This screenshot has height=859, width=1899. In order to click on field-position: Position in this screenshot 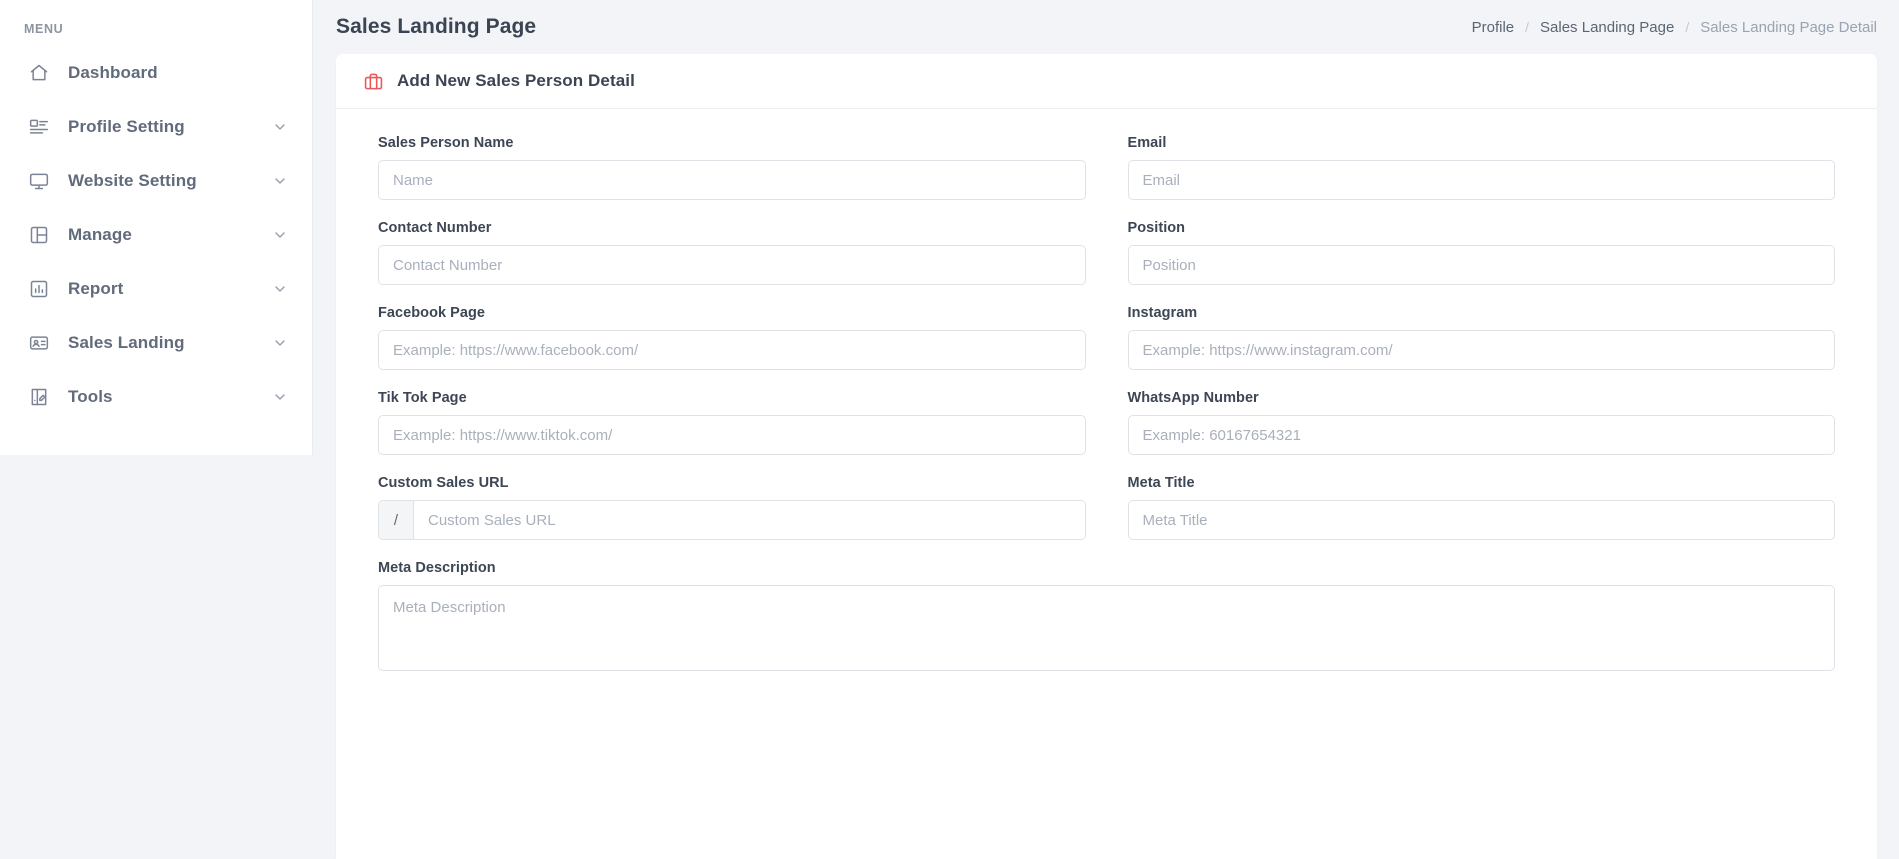, I will do `click(1481, 252)`.